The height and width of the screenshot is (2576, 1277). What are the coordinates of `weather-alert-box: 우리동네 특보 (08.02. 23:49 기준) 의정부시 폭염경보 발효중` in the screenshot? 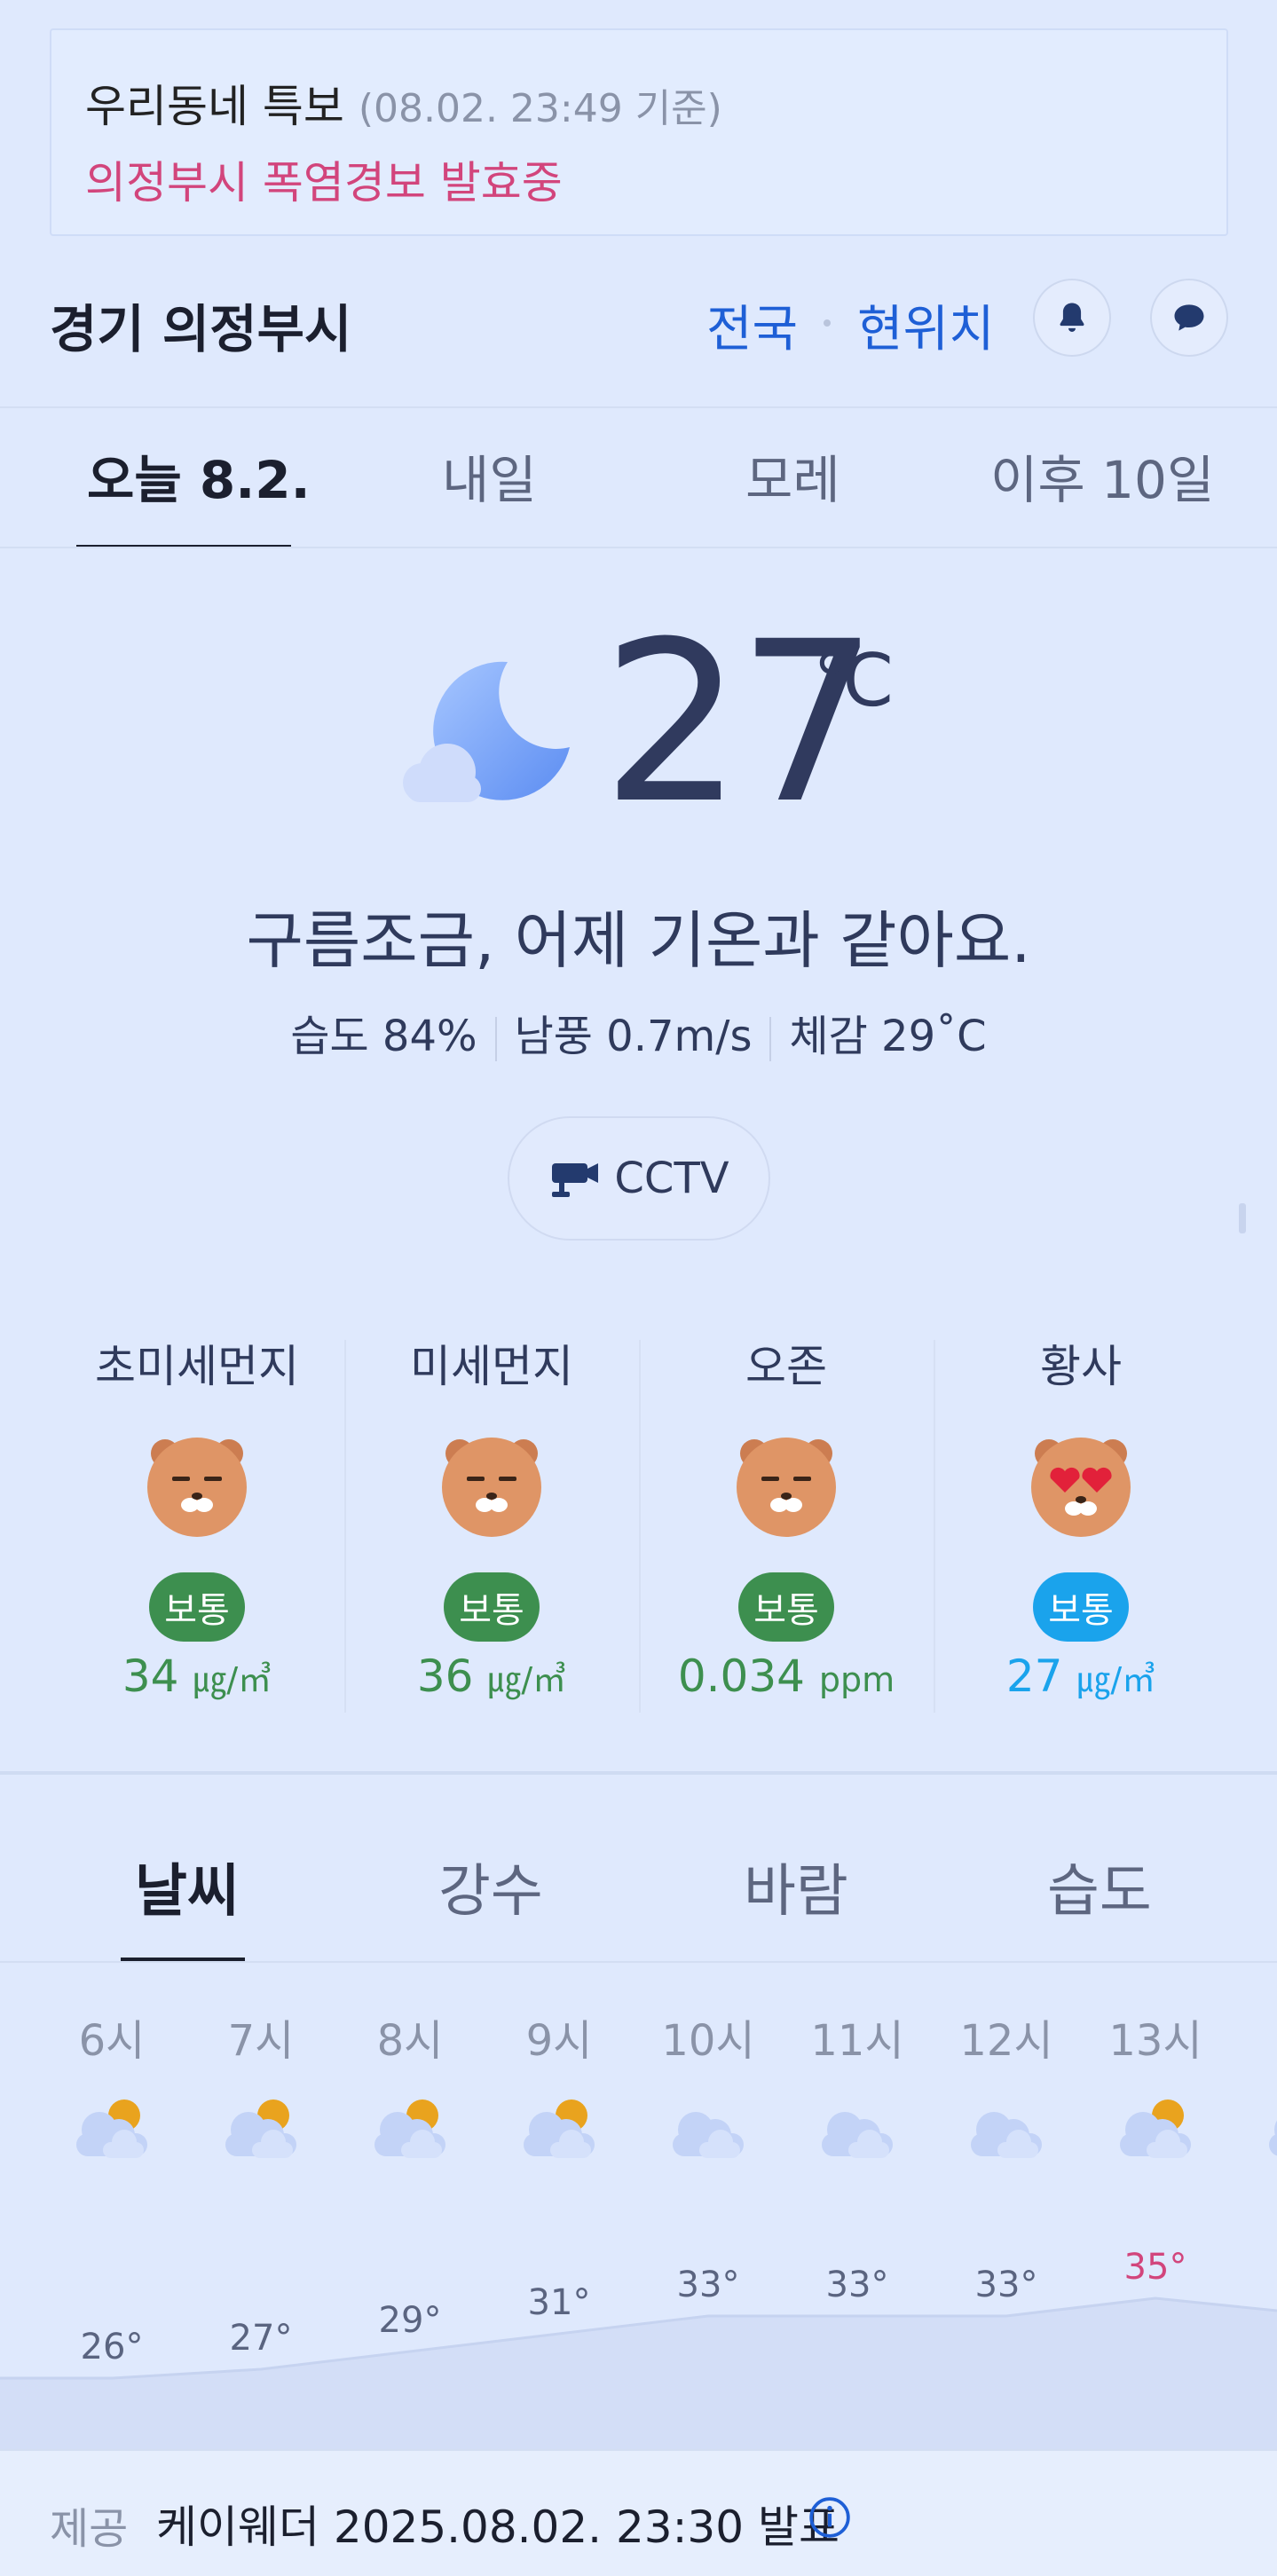 It's located at (639, 132).